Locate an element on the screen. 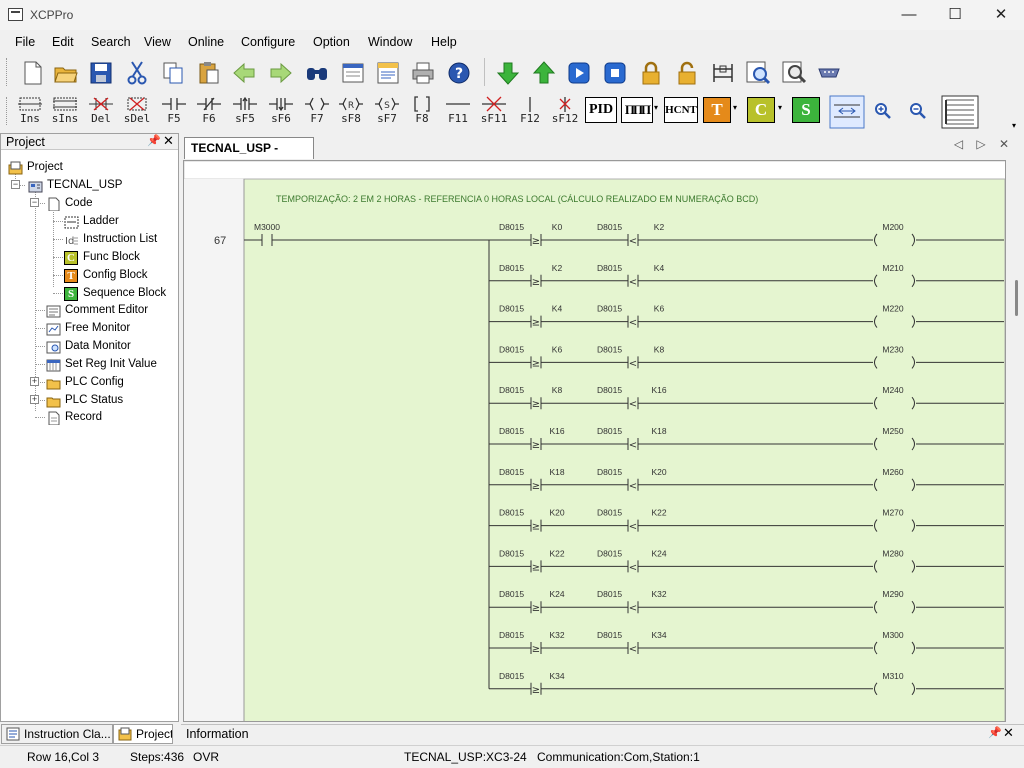  hcnt-button: HCNT is located at coordinates (681, 110).